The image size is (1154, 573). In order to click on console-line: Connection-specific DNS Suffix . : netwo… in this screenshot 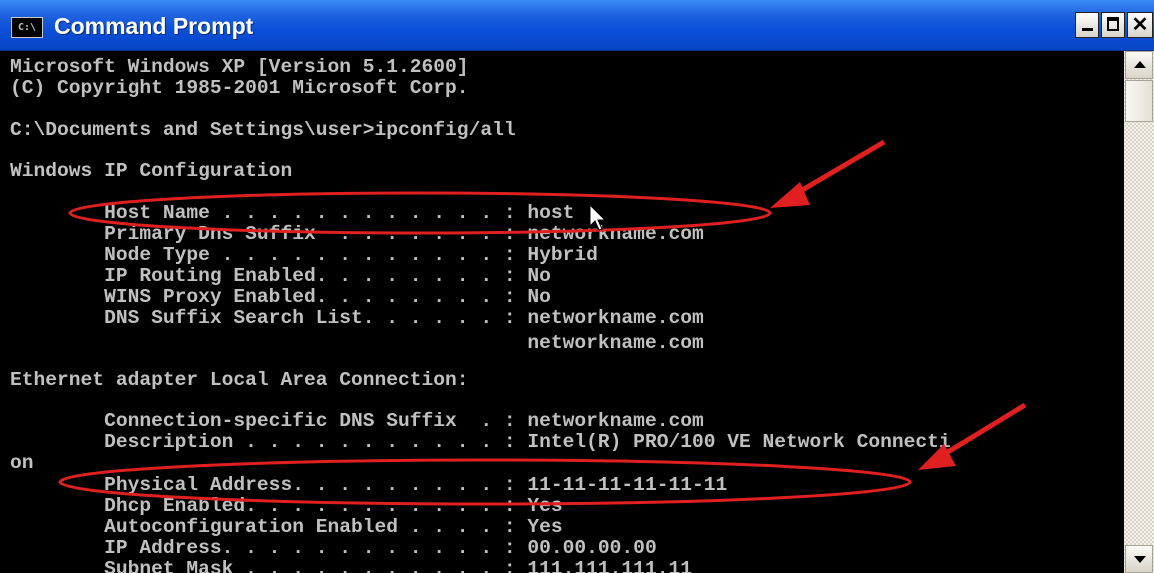, I will do `click(357, 421)`.